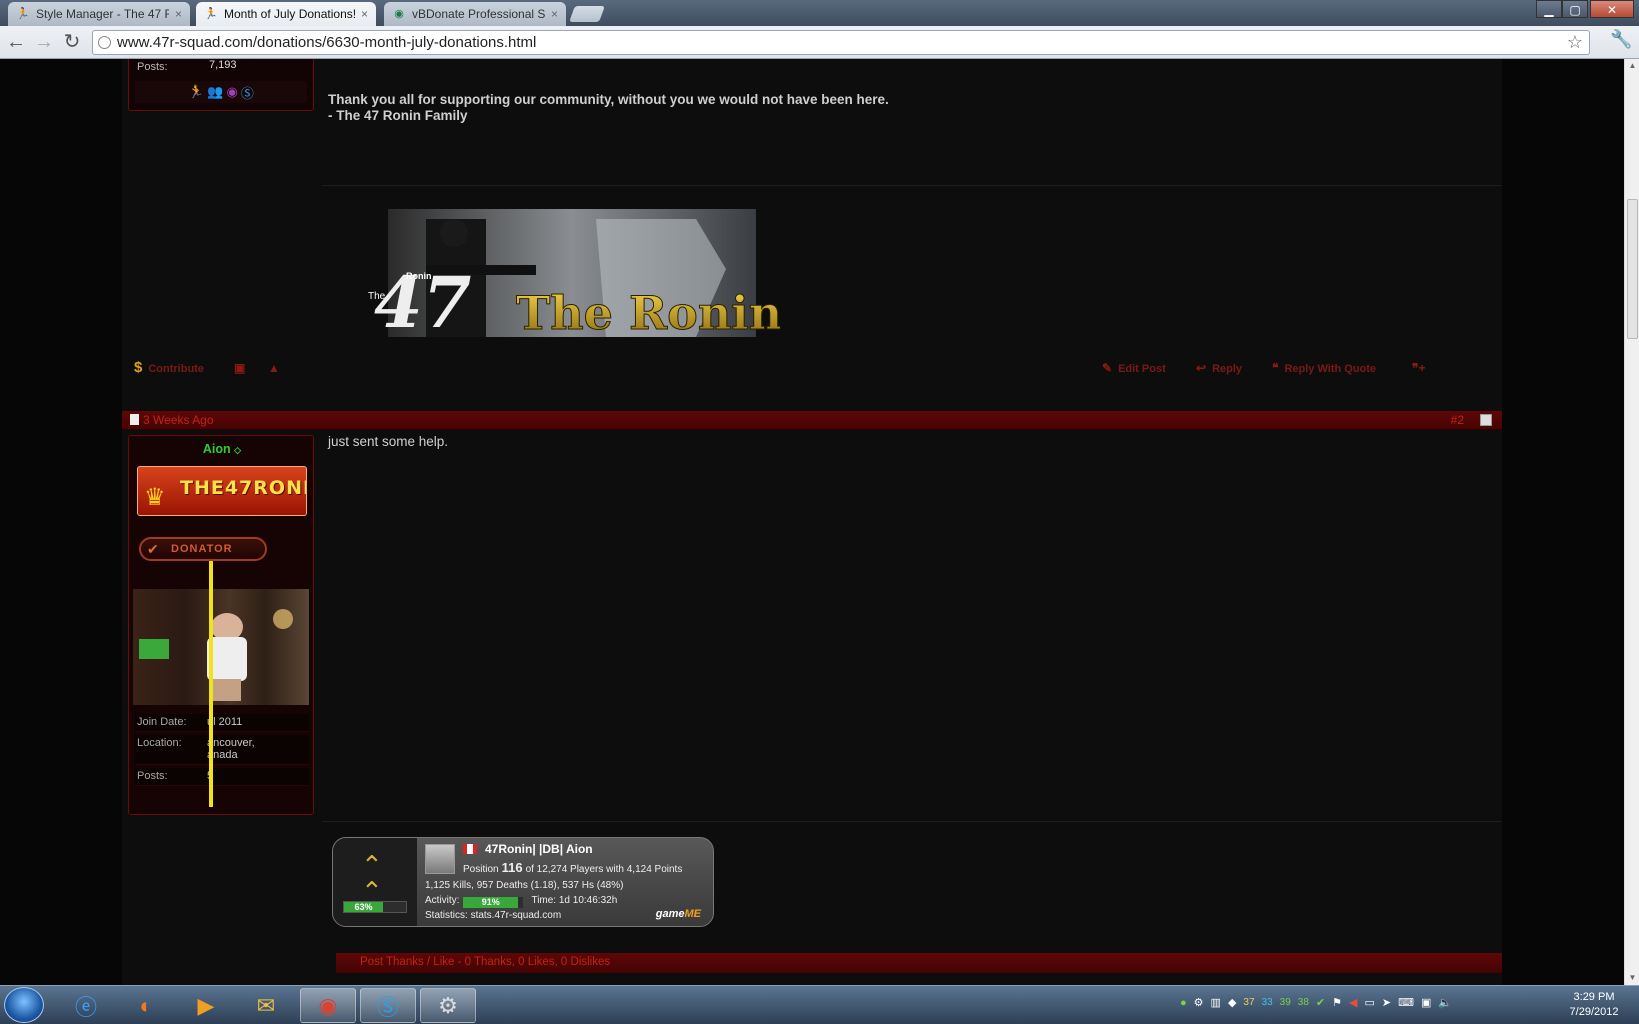 The width and height of the screenshot is (1639, 1024). Describe the element at coordinates (196, 92) in the screenshot. I see `online-status-icon: 🏃` at that location.